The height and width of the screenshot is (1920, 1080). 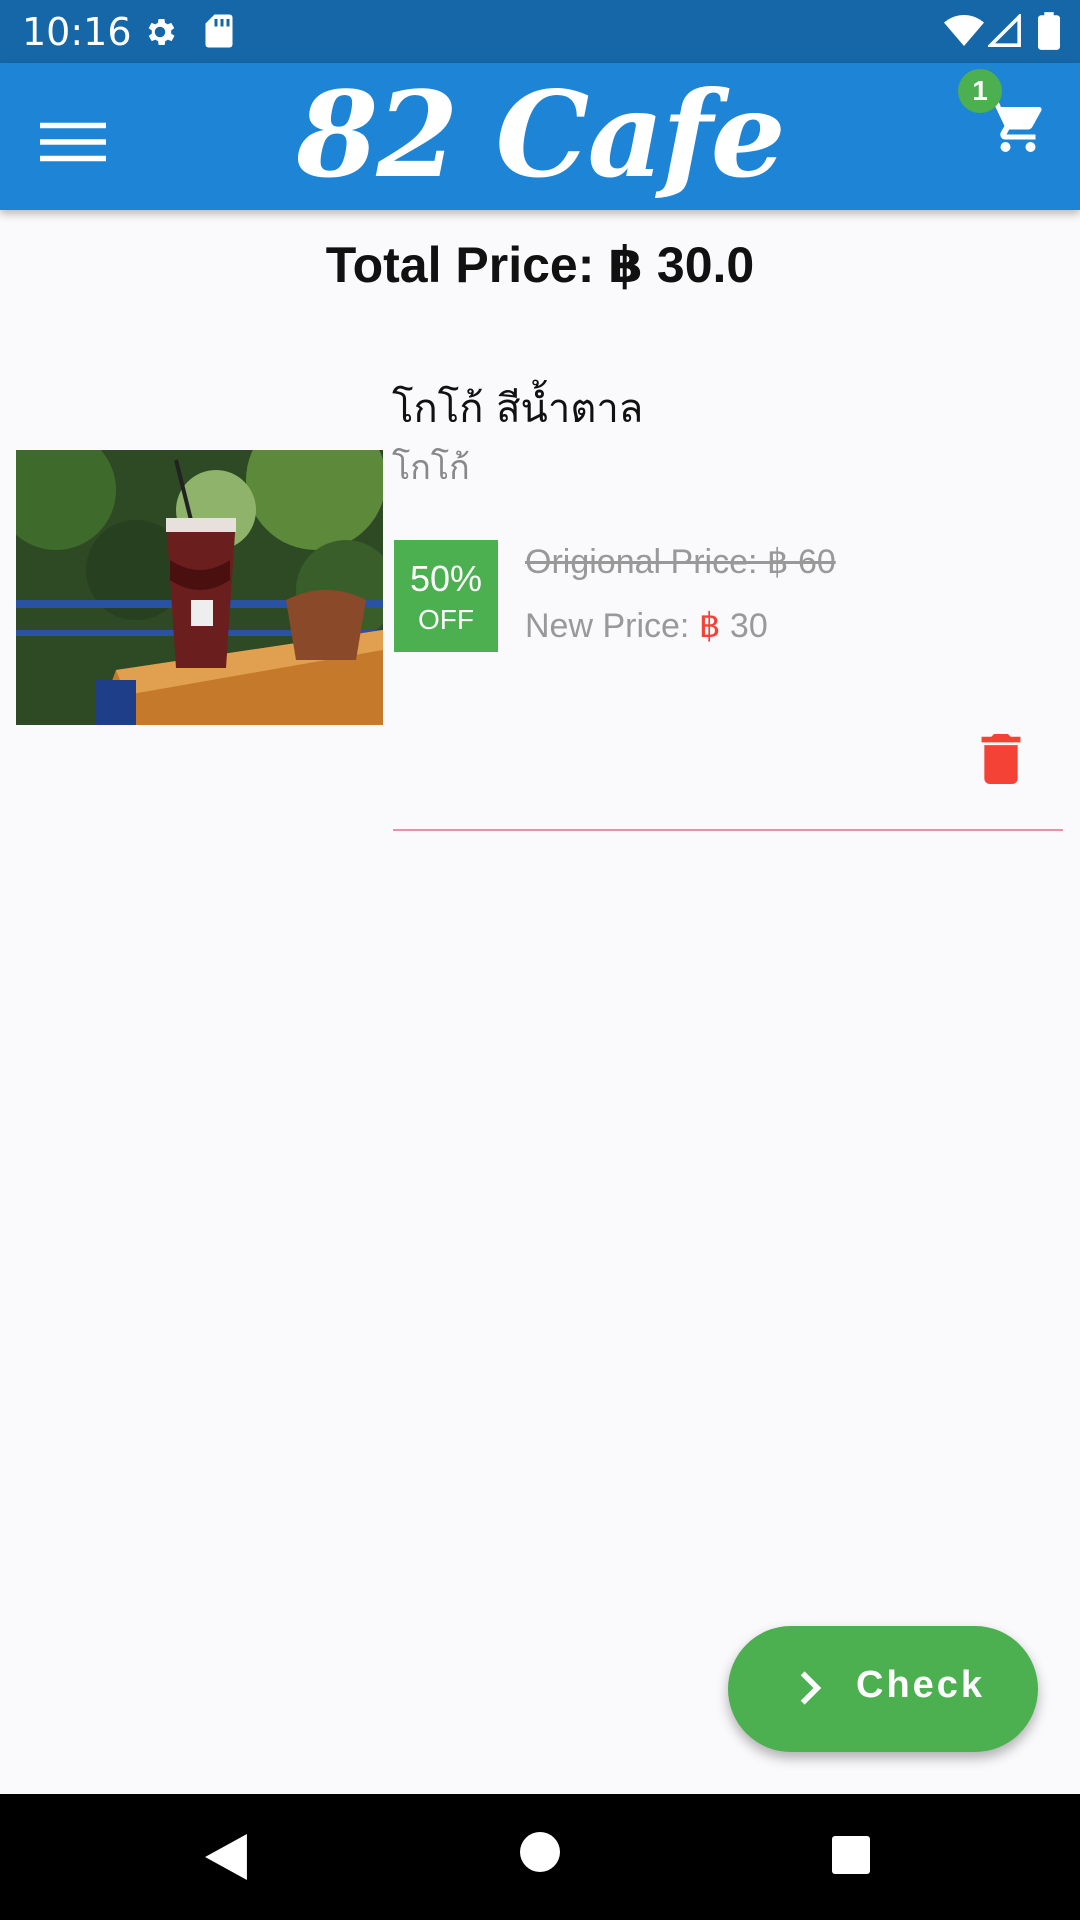 What do you see at coordinates (1049, 31) in the screenshot?
I see `battery-icon` at bounding box center [1049, 31].